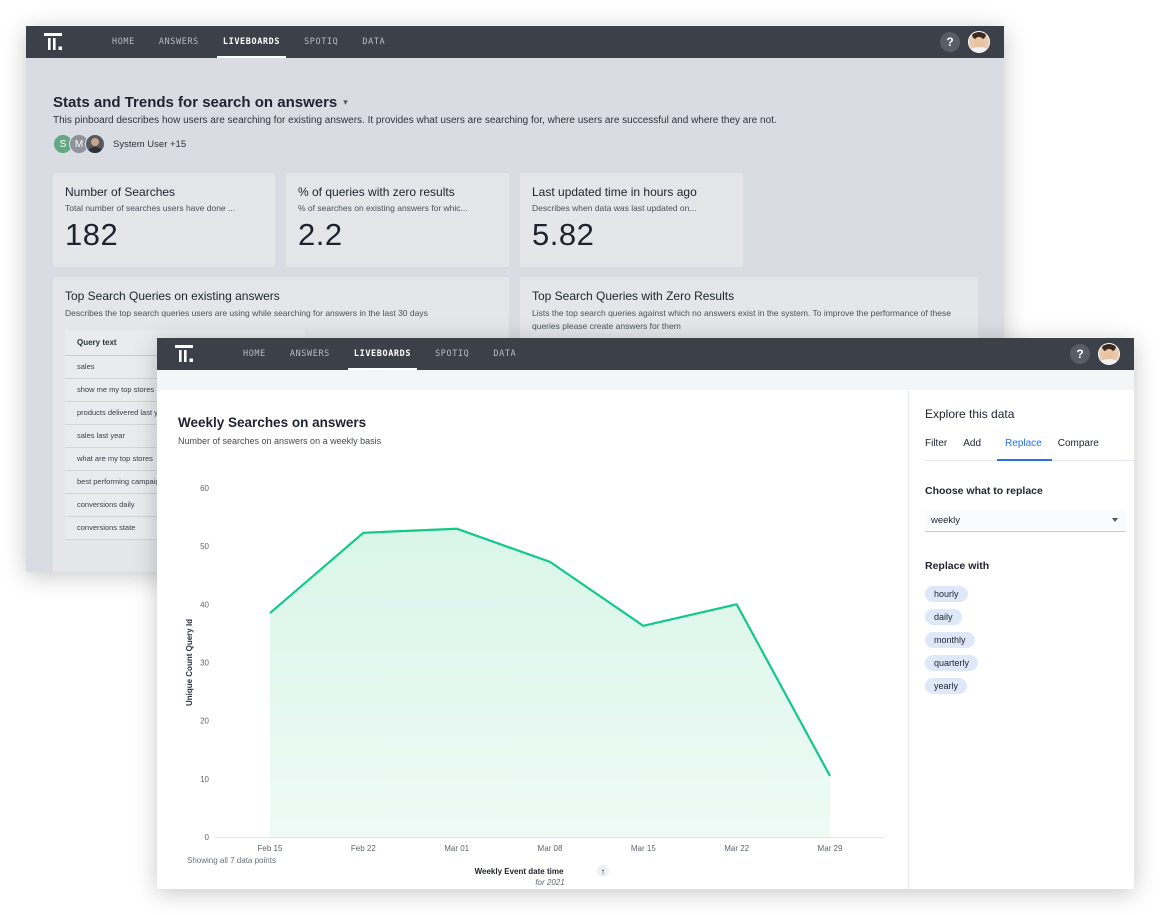 Image resolution: width=1160 pixels, height=915 pixels. What do you see at coordinates (549, 882) in the screenshot?
I see `x-axis-sublabel: for 2021` at bounding box center [549, 882].